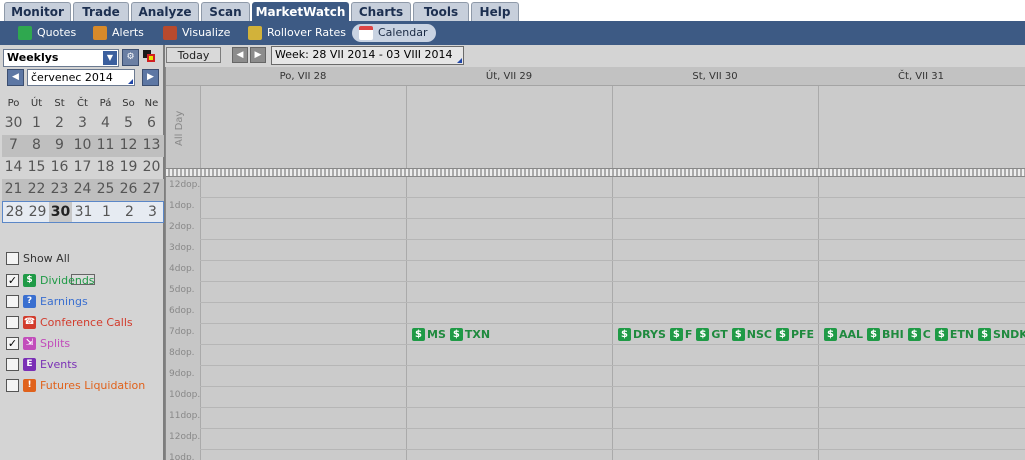 This screenshot has width=1025, height=460. Describe the element at coordinates (15, 77) in the screenshot. I see `prev-month-button: ◀` at that location.